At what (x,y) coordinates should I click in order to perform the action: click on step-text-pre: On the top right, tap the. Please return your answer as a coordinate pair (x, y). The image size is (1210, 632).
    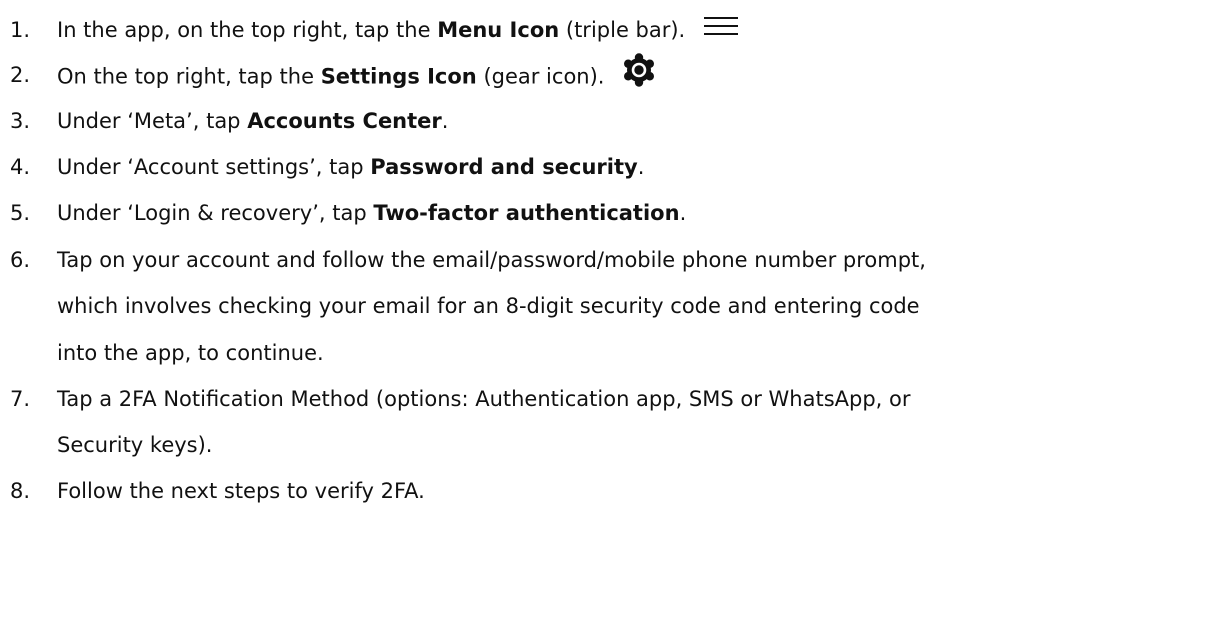
    Looking at the image, I should click on (189, 76).